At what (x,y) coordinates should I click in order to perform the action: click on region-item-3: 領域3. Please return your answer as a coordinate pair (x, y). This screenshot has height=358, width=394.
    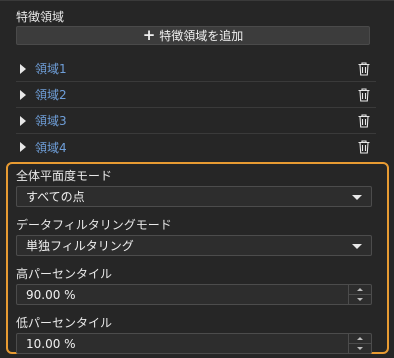
    Looking at the image, I should click on (196, 121).